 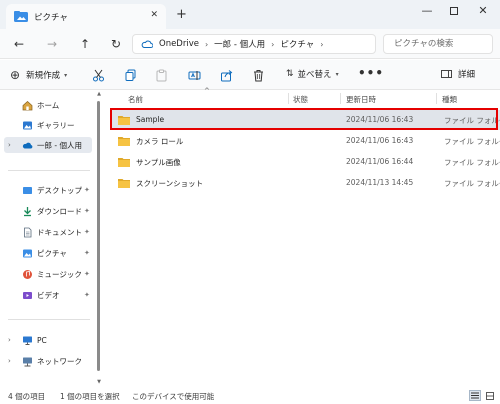 What do you see at coordinates (46, 361) in the screenshot?
I see `sidebar-item-network: › ネットワーク` at bounding box center [46, 361].